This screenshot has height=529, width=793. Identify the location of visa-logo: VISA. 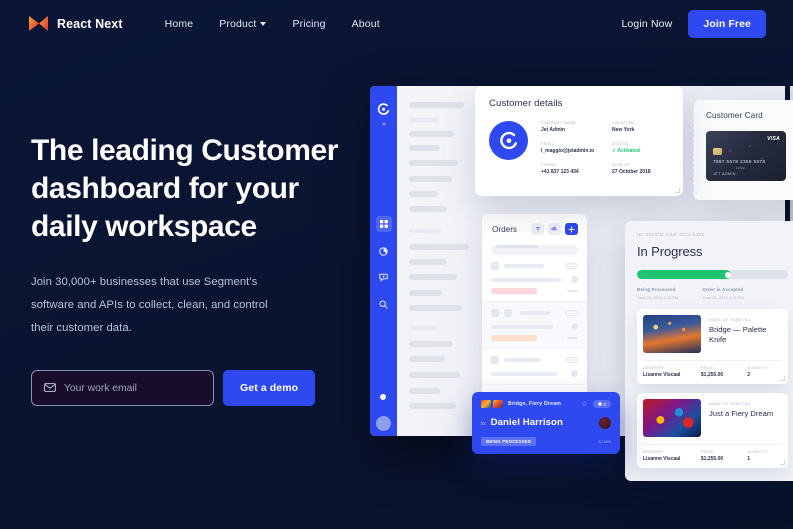
(773, 139).